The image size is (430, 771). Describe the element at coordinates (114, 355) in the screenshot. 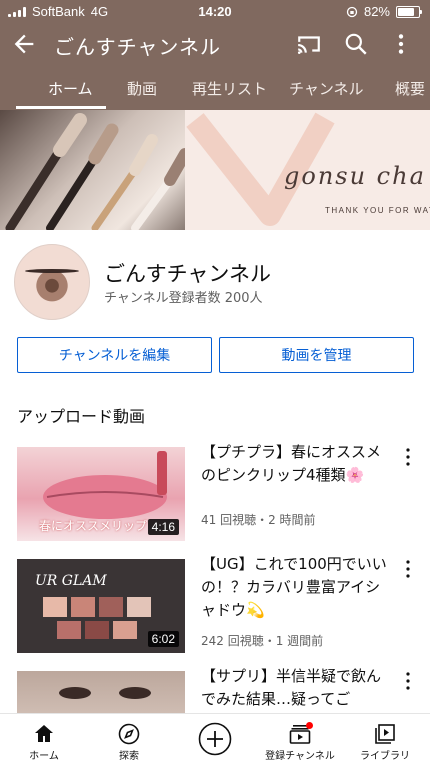

I see `edit-channel-button: チャンネルを編集` at that location.